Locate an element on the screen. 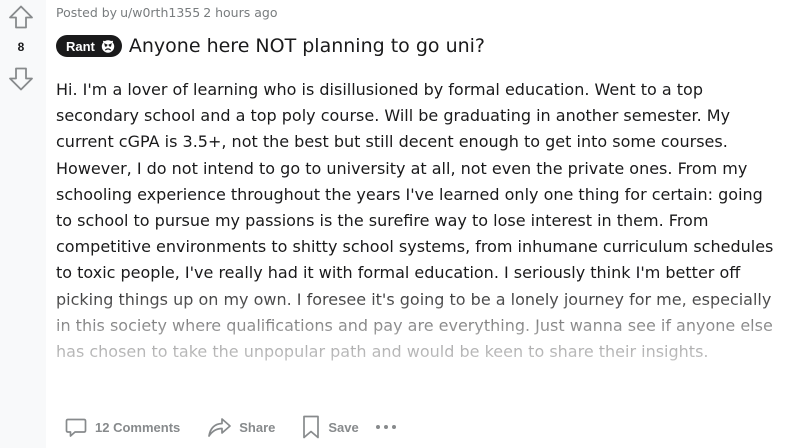 This screenshot has height=448, width=785. post-actions-bar: 12 Comments Share Save is located at coordinates (230, 427).